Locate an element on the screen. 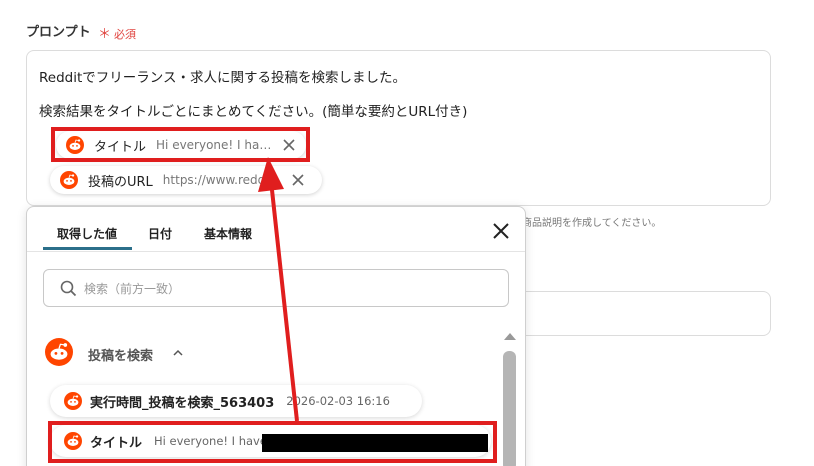 The width and height of the screenshot is (814, 466). search-icon is located at coordinates (68, 288).